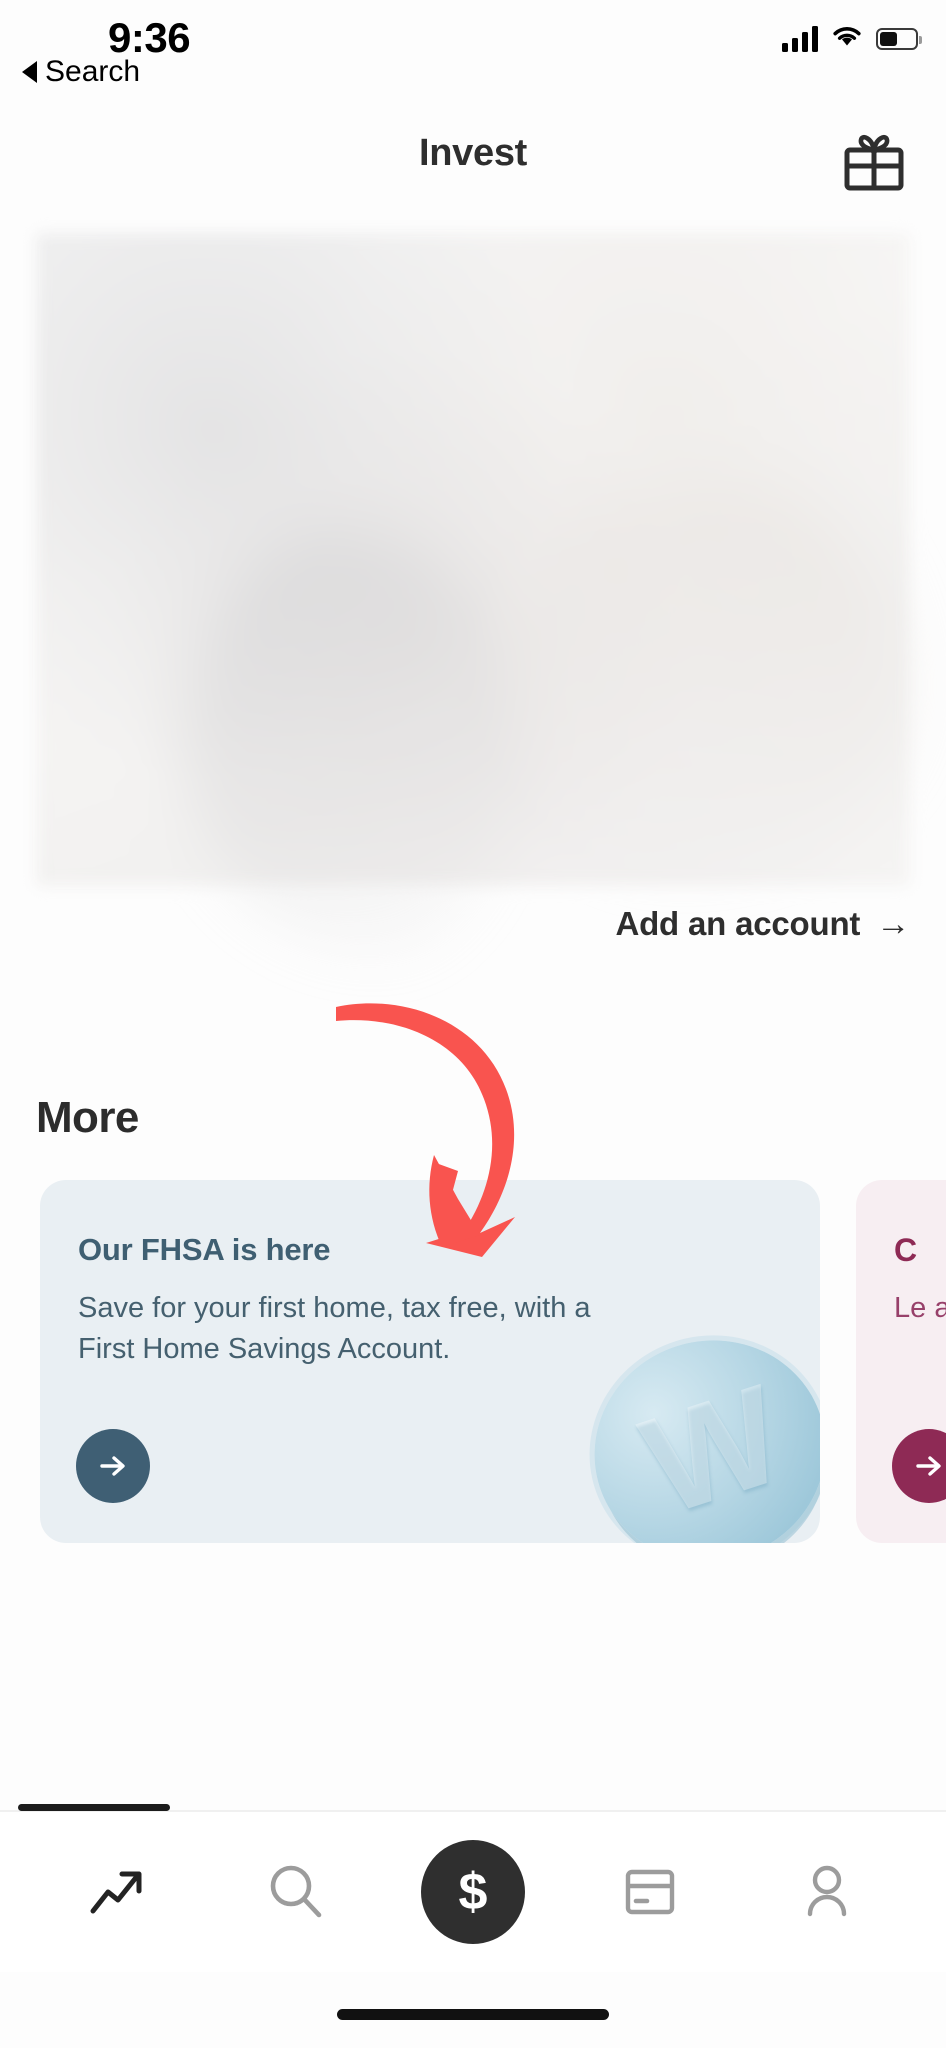 This screenshot has width=946, height=2048. I want to click on nav-item-grow, so click(119, 1892).